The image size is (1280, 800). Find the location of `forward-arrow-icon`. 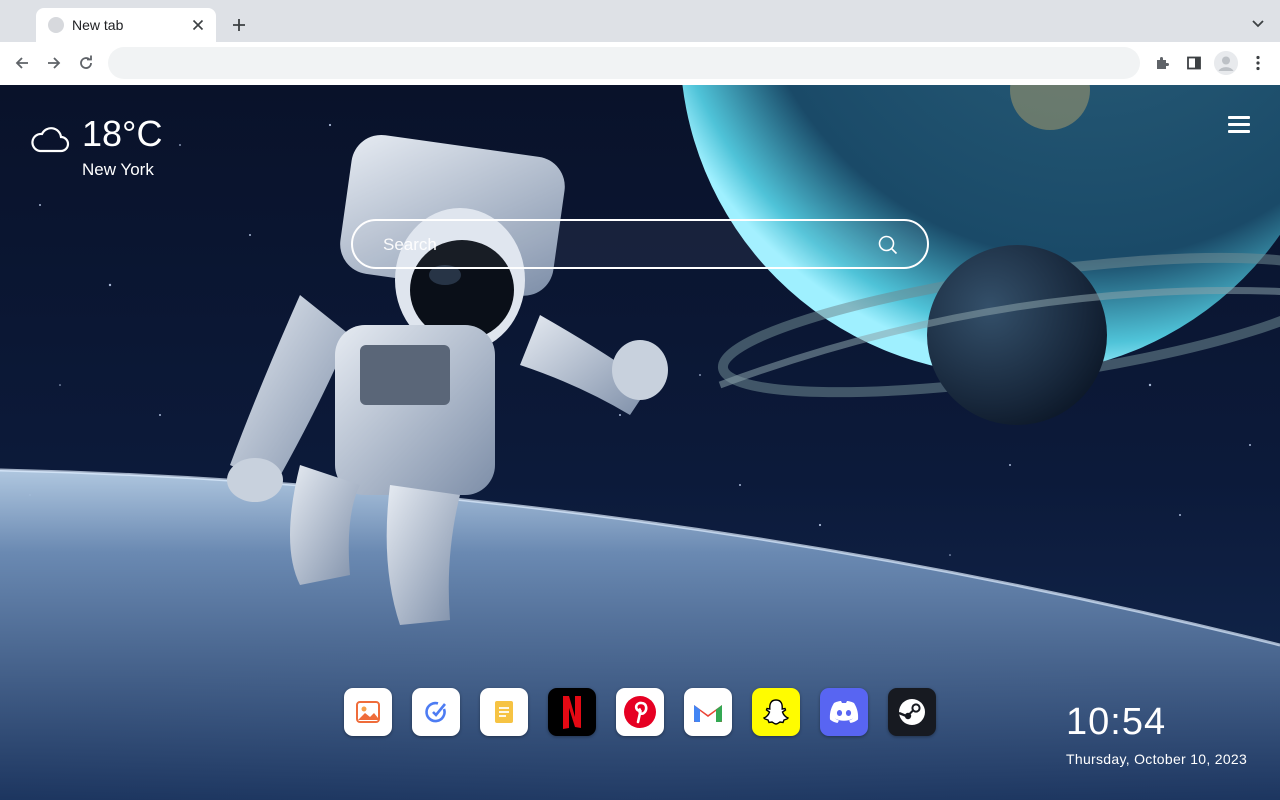

forward-arrow-icon is located at coordinates (54, 63).